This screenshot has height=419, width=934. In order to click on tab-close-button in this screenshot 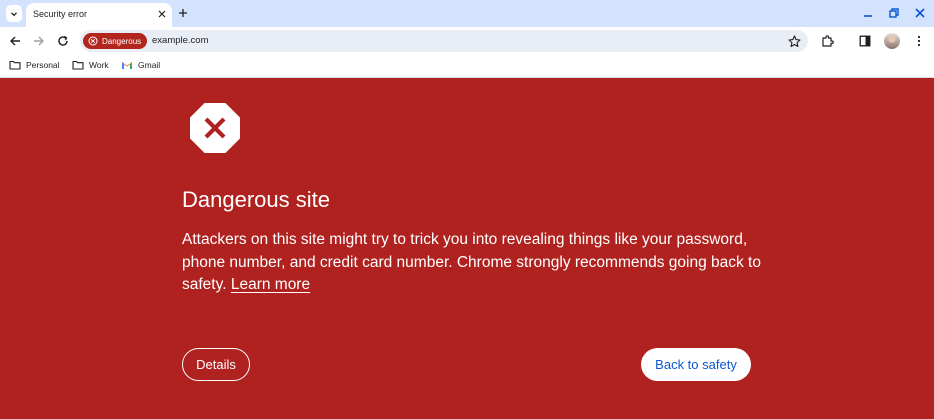, I will do `click(162, 14)`.